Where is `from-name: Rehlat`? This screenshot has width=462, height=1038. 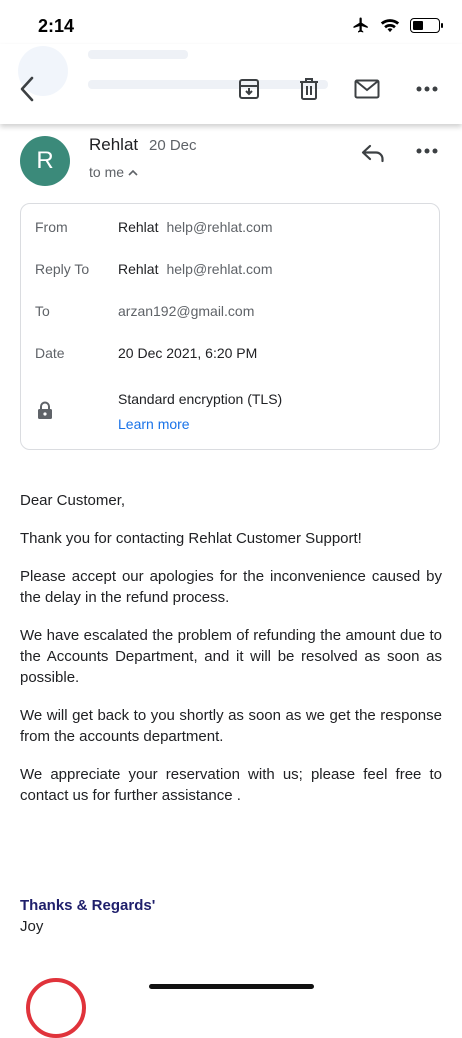 from-name: Rehlat is located at coordinates (138, 227).